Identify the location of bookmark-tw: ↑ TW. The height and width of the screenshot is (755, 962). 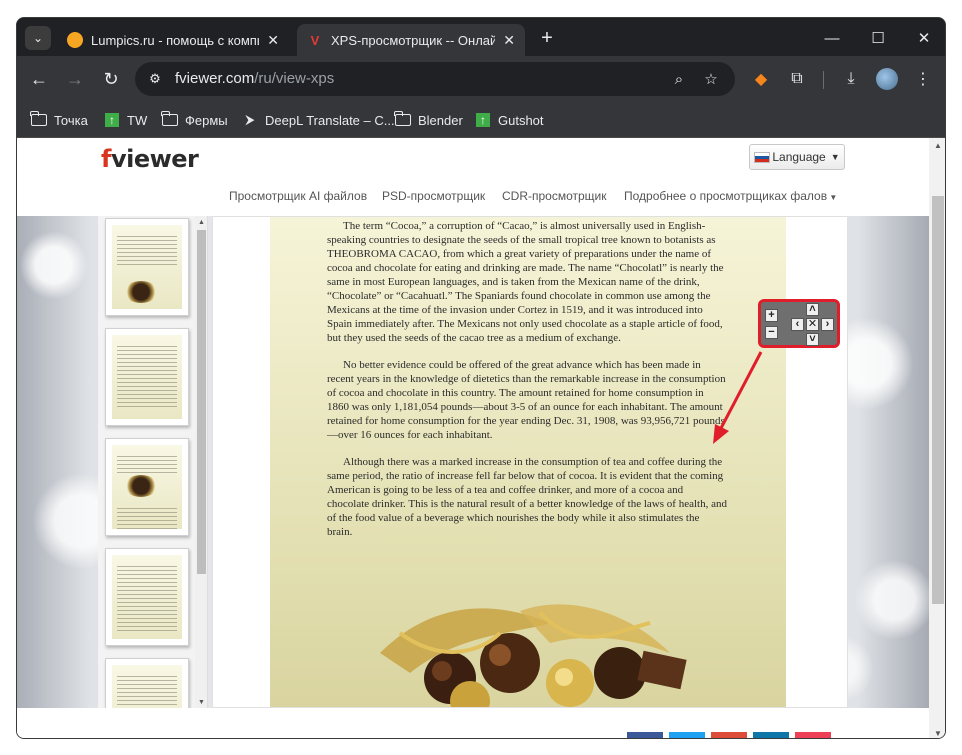
(125, 120).